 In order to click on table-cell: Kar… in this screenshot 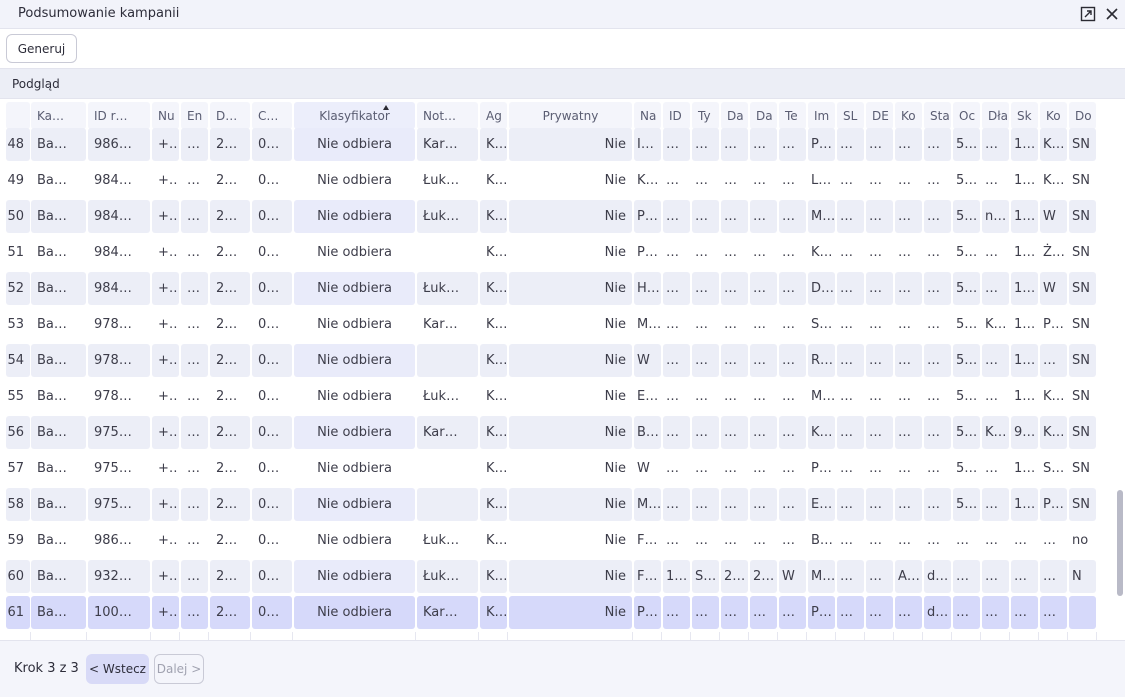, I will do `click(447, 432)`.